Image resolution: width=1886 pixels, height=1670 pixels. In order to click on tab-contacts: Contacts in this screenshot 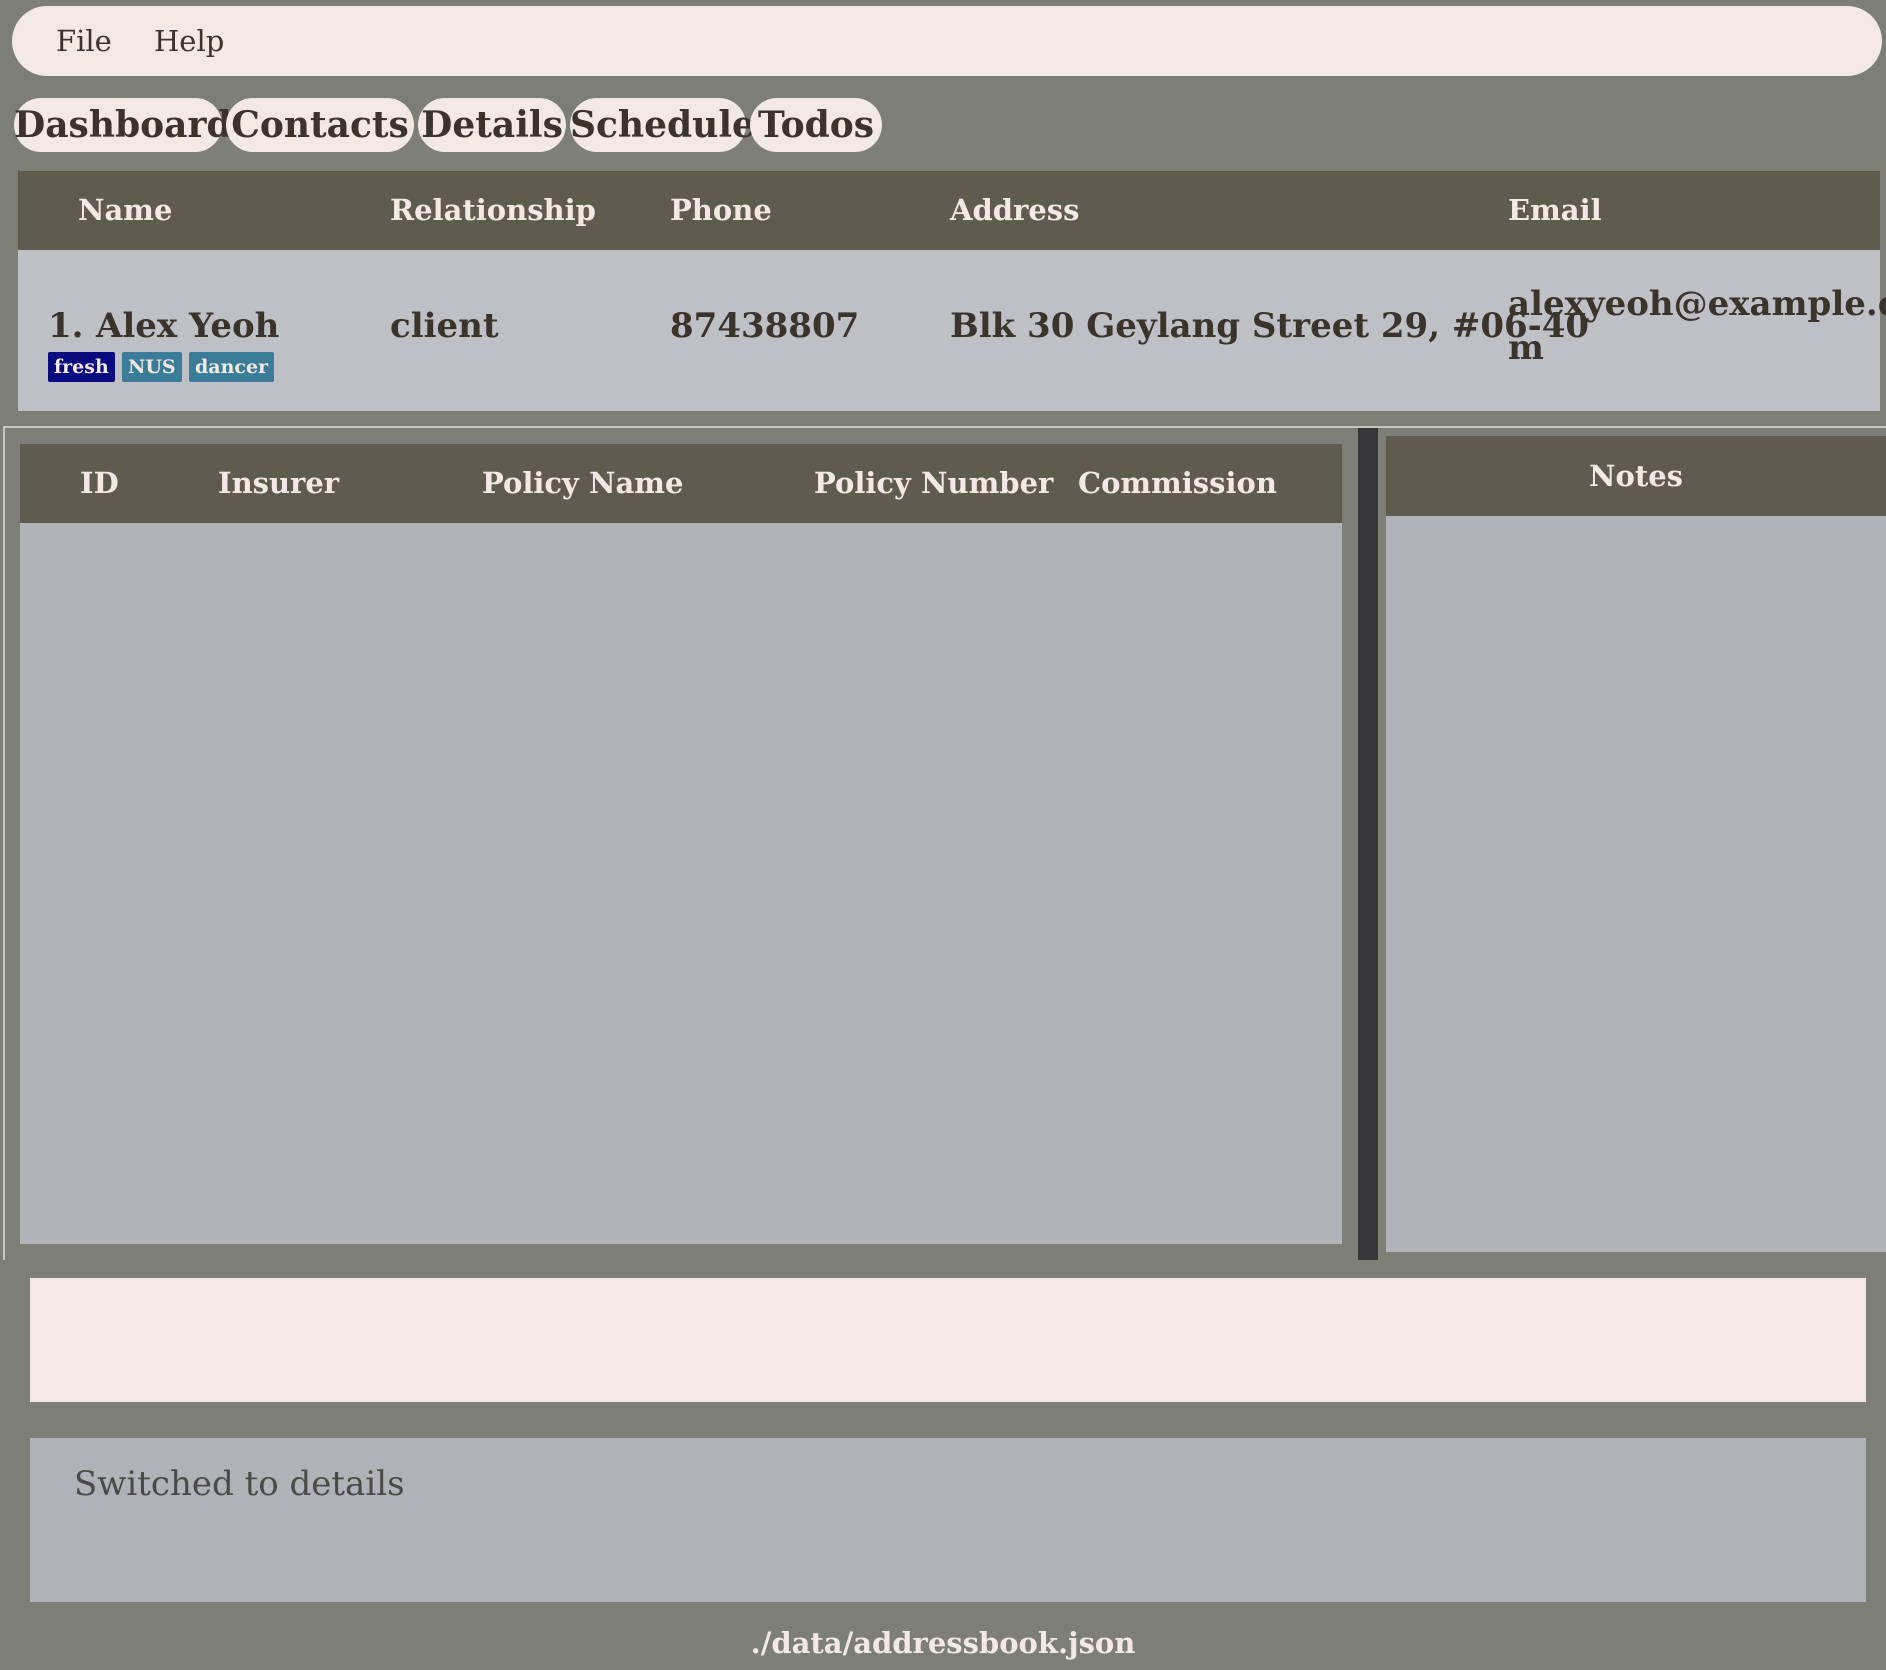, I will do `click(320, 125)`.